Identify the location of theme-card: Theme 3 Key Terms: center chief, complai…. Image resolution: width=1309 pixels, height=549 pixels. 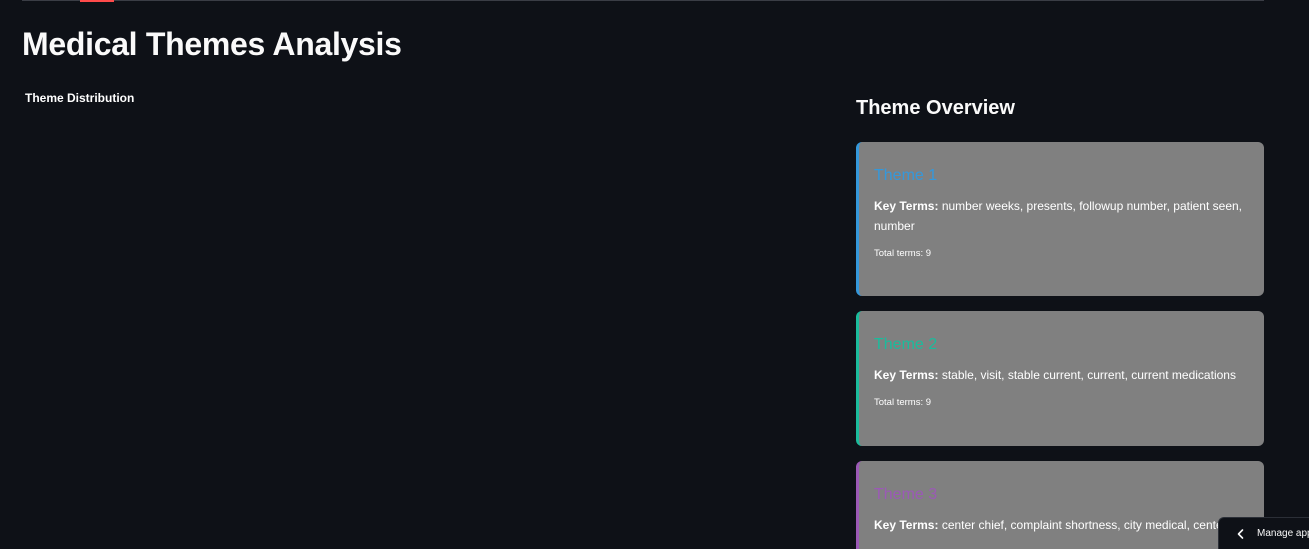
(1060, 505).